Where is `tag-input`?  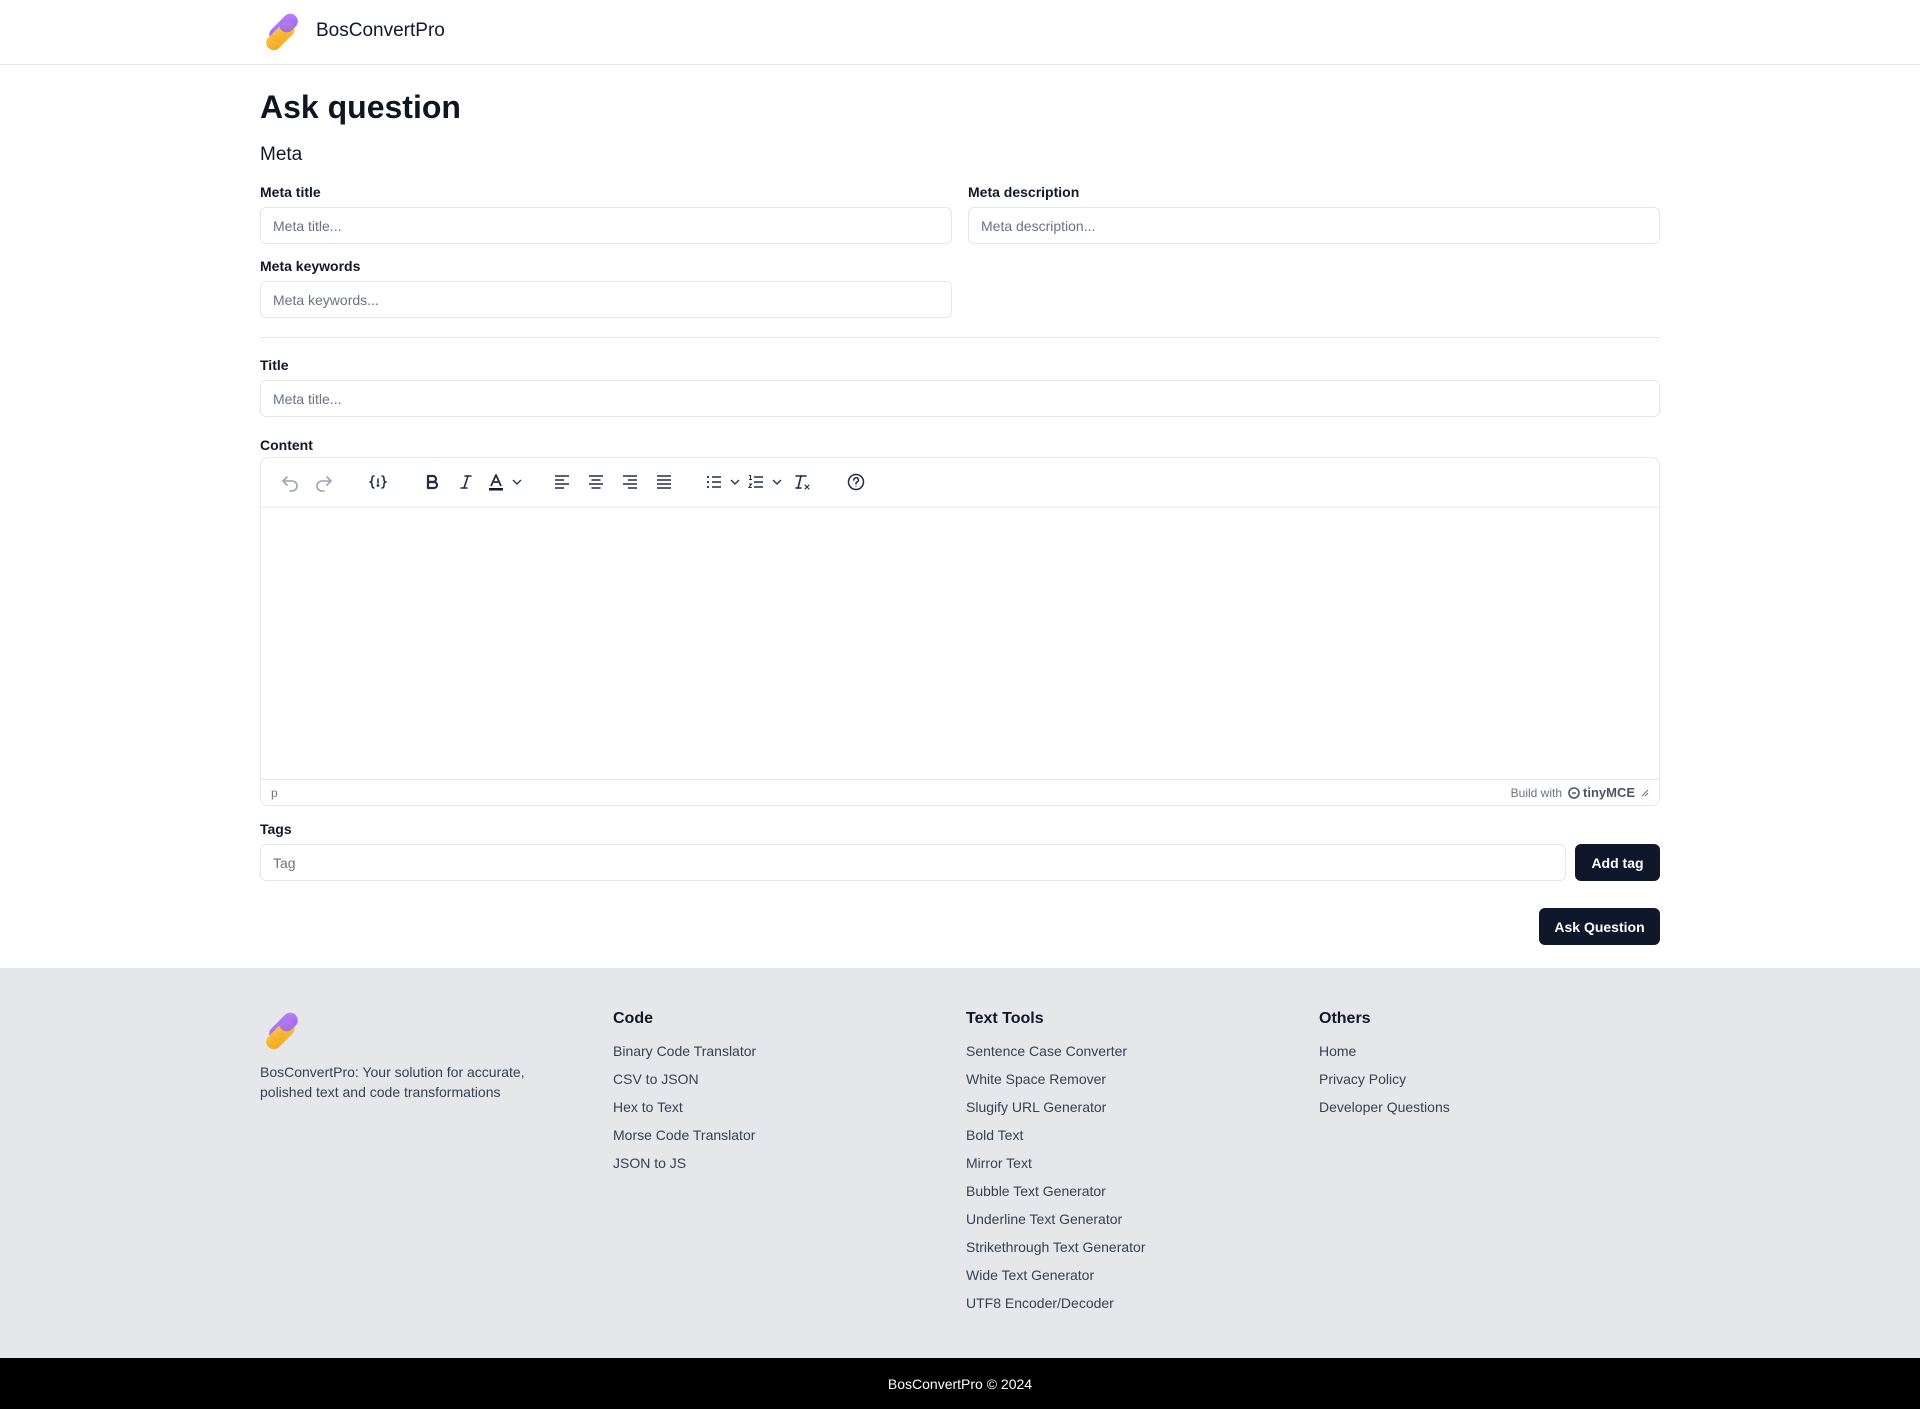 tag-input is located at coordinates (913, 862).